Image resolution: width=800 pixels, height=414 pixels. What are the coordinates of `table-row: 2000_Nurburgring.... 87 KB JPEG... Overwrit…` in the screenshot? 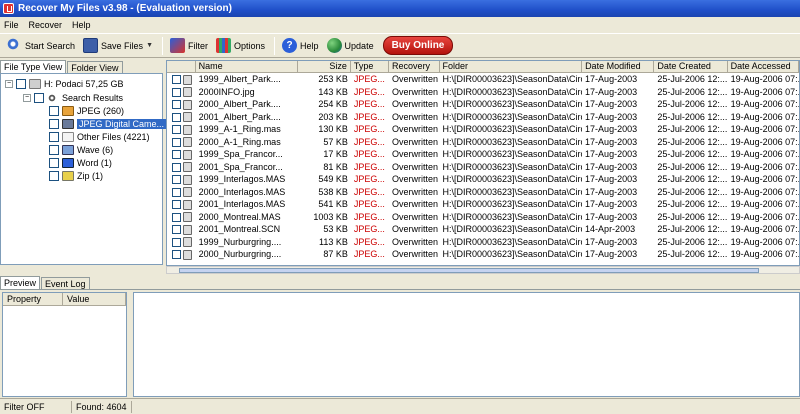 It's located at (483, 254).